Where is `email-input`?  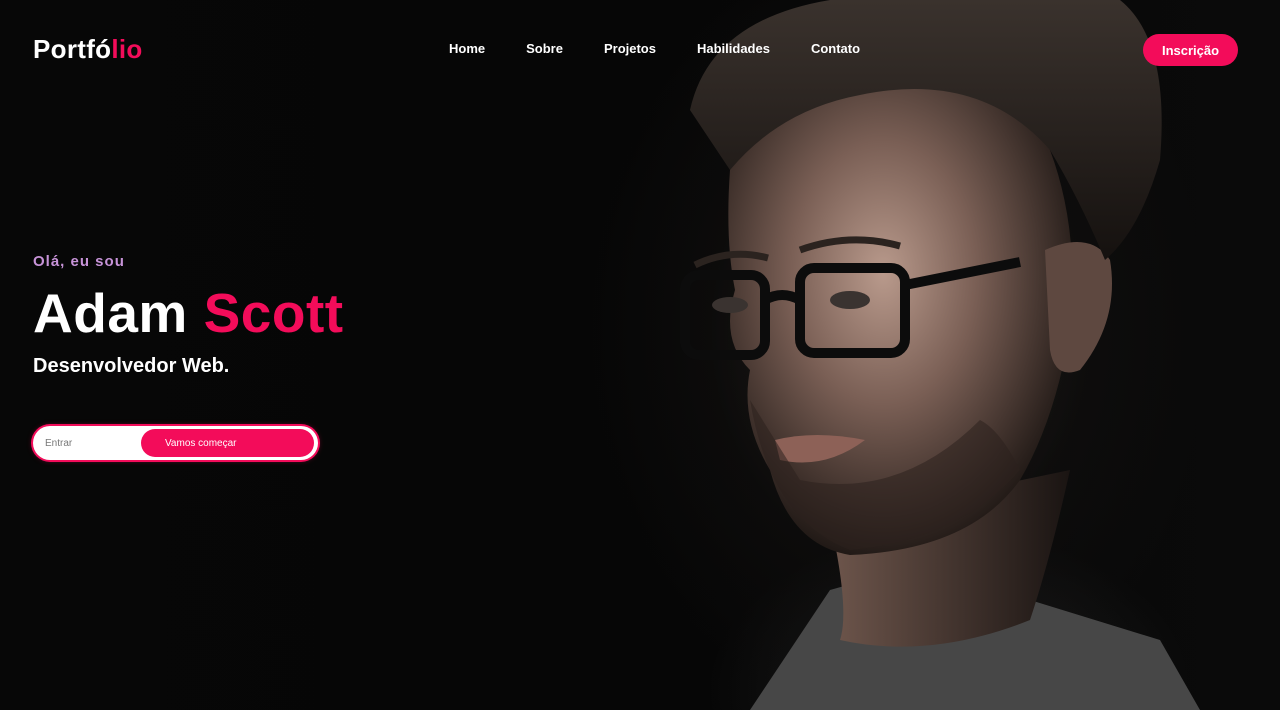 email-input is located at coordinates (87, 443).